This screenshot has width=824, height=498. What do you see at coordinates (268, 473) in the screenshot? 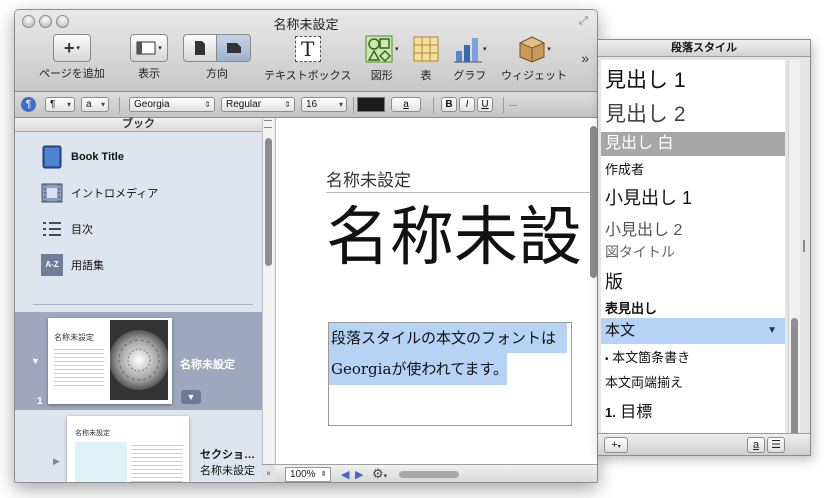
I see `resize-handle-icon: ⏸` at bounding box center [268, 473].